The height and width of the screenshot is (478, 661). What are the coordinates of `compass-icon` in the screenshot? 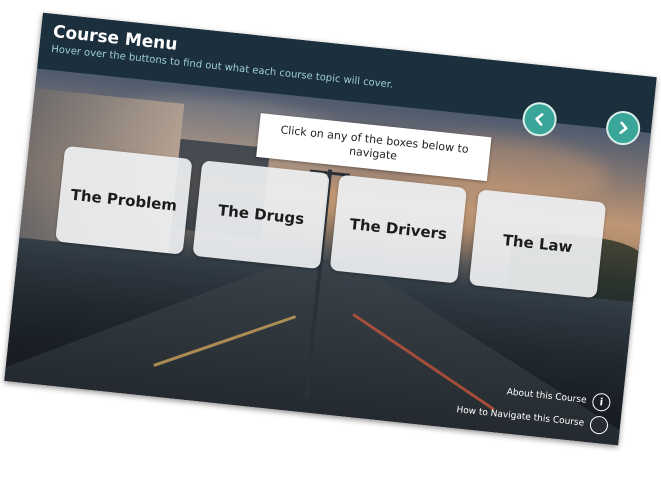 It's located at (599, 425).